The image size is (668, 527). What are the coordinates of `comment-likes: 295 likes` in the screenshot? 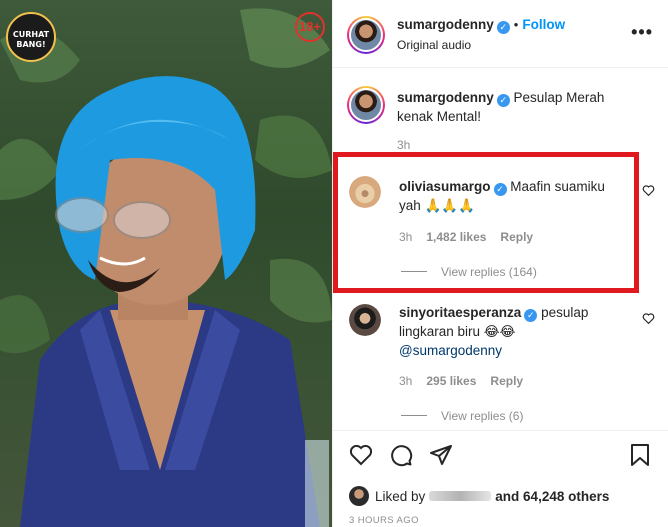 It's located at (451, 381).